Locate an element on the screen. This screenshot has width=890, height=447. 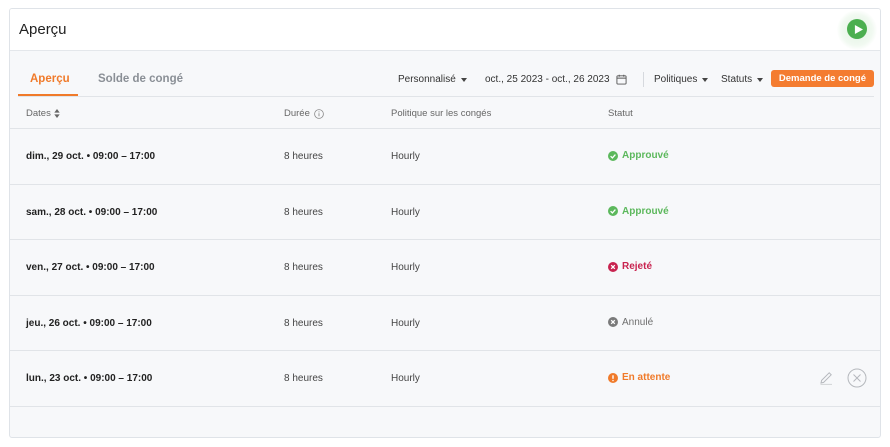
policies-dropdown: Politiques is located at coordinates (681, 79).